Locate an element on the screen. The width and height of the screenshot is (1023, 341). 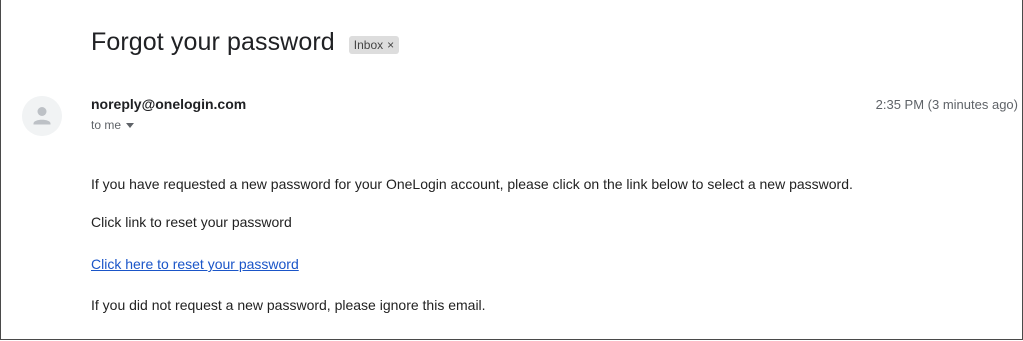
recipient-label: to me is located at coordinates (106, 125).